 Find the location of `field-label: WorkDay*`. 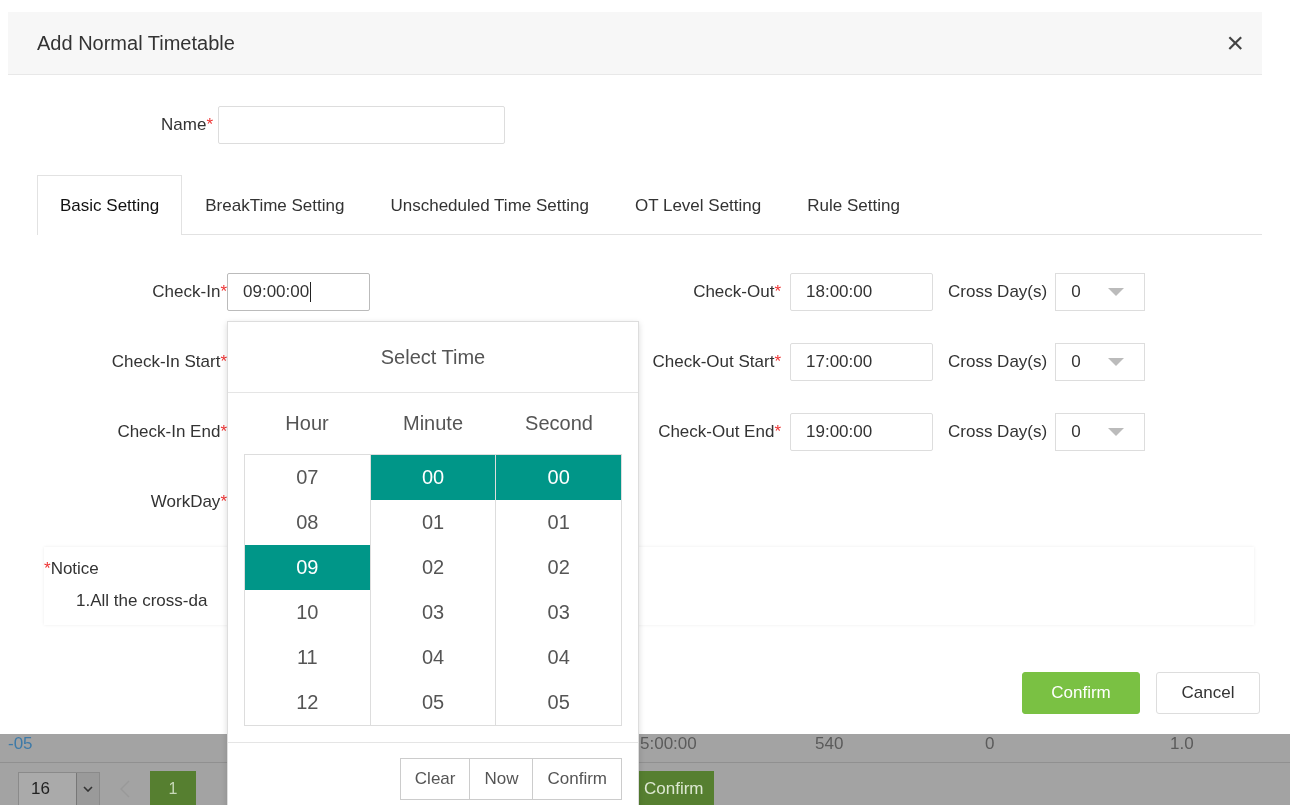

field-label: WorkDay* is located at coordinates (188, 502).